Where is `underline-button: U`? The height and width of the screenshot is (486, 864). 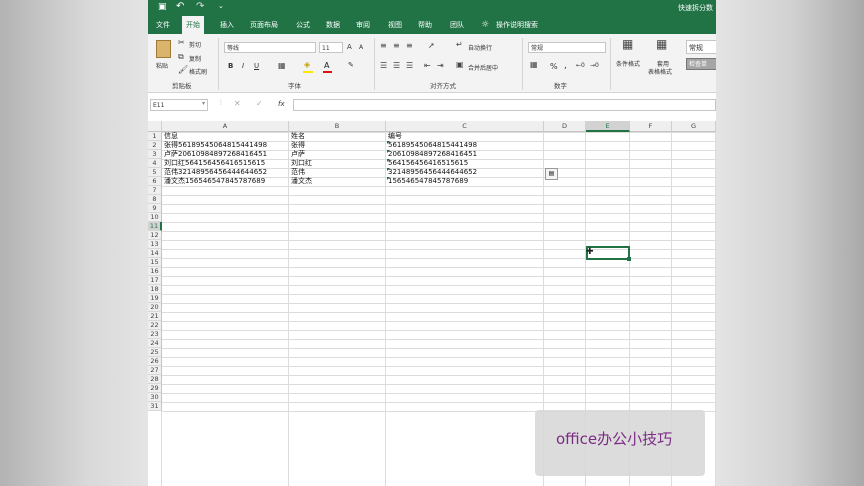
underline-button: U is located at coordinates (256, 66).